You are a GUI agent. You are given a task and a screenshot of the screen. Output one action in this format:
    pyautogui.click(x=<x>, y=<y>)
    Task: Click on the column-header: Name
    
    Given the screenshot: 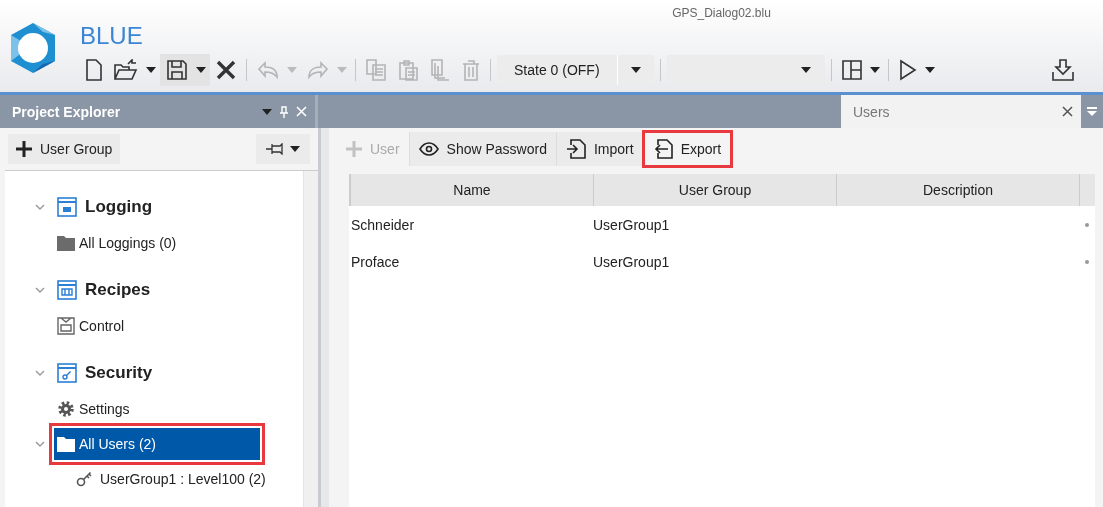 What is the action you would take?
    pyautogui.click(x=472, y=190)
    